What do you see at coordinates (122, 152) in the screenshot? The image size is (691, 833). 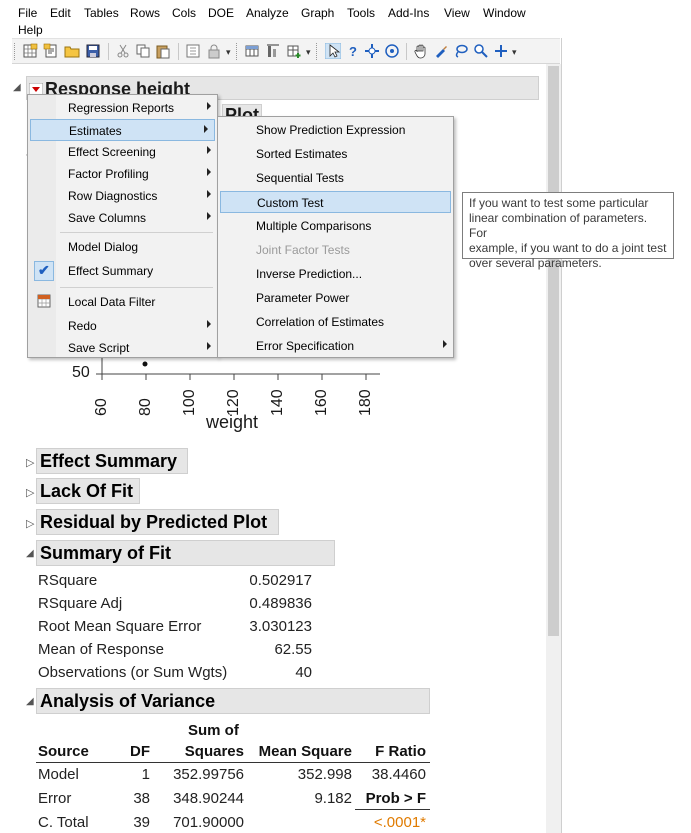 I see `menu-item-effect-screening: Effect Screening` at bounding box center [122, 152].